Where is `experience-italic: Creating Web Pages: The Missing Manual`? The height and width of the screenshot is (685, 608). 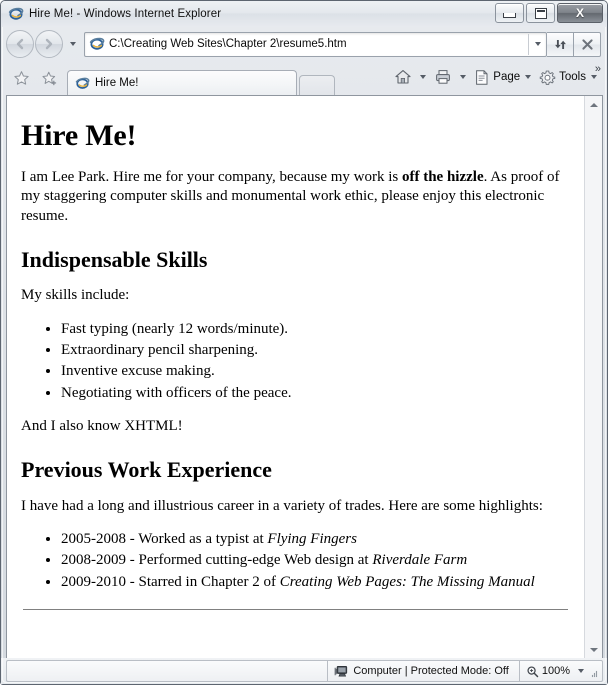 experience-italic: Creating Web Pages: The Missing Manual is located at coordinates (407, 581).